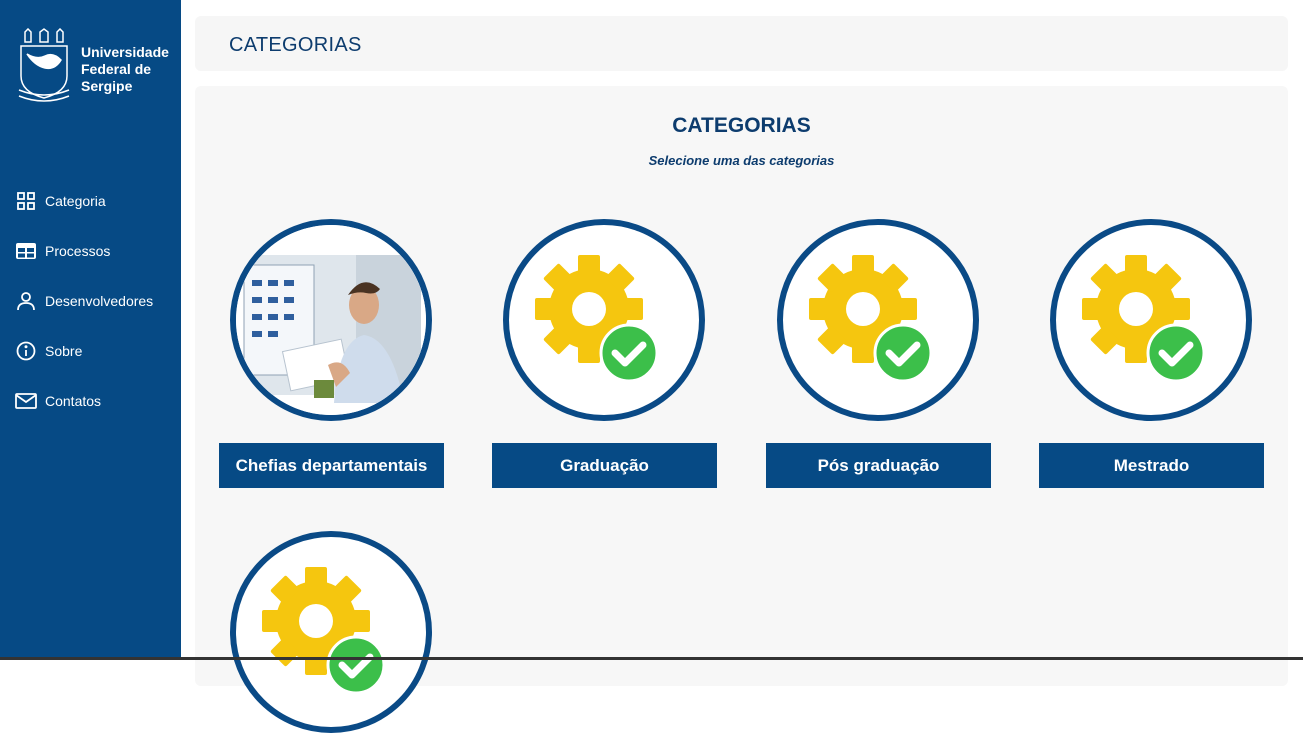 The height and width of the screenshot is (733, 1303). I want to click on category-button-chefias: Chefias departamentais, so click(331, 465).